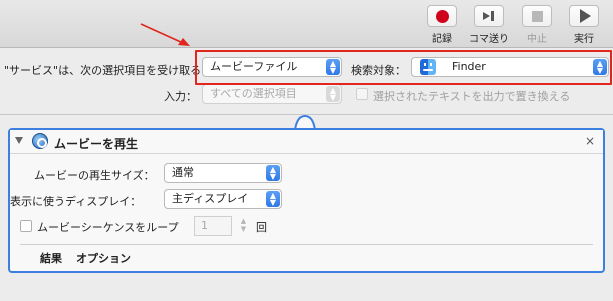  What do you see at coordinates (590, 141) in the screenshot?
I see `close-icon: ×` at bounding box center [590, 141].